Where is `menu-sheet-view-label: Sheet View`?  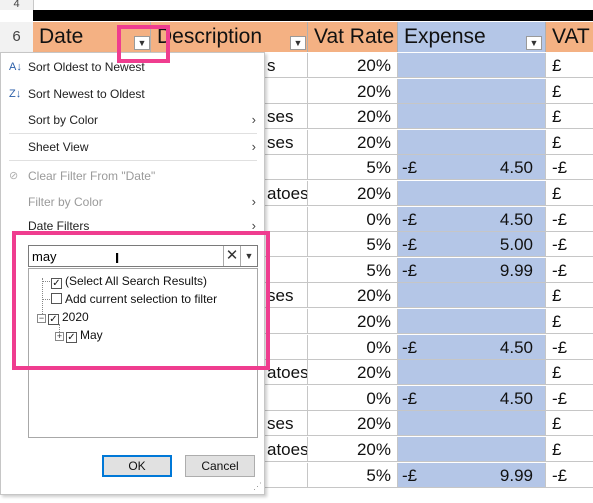 menu-sheet-view-label: Sheet View is located at coordinates (58, 147).